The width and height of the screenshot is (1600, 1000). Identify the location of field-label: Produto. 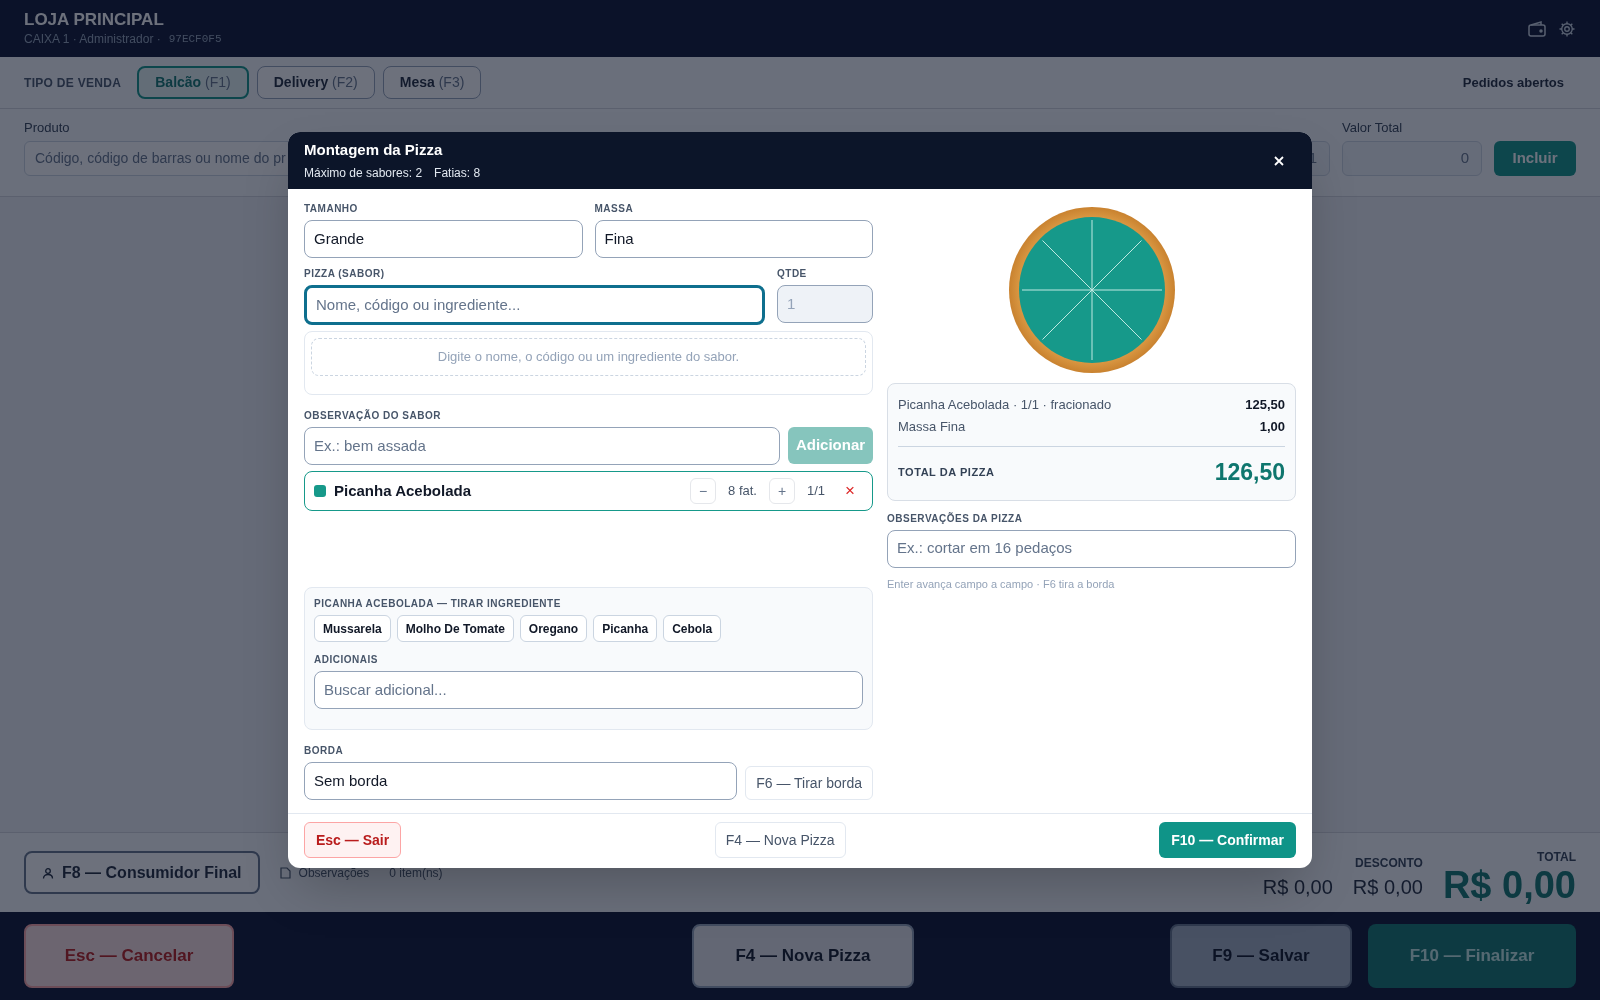
(47, 127).